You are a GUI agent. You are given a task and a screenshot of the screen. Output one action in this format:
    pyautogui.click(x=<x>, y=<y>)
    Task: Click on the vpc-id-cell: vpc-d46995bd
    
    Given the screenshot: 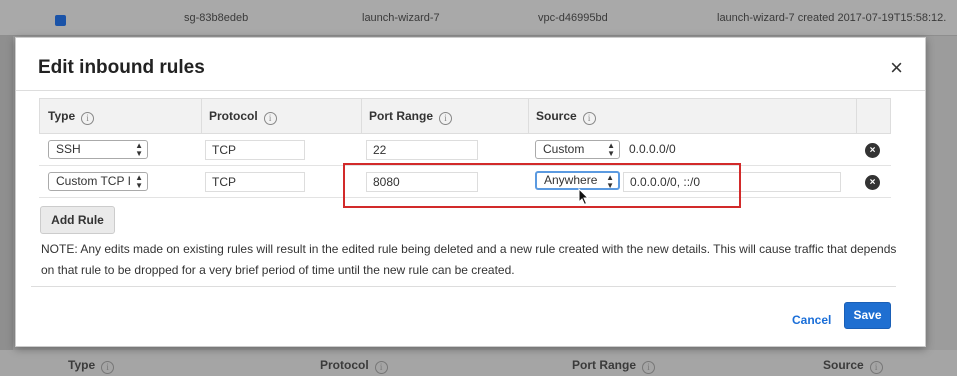 What is the action you would take?
    pyautogui.click(x=573, y=18)
    